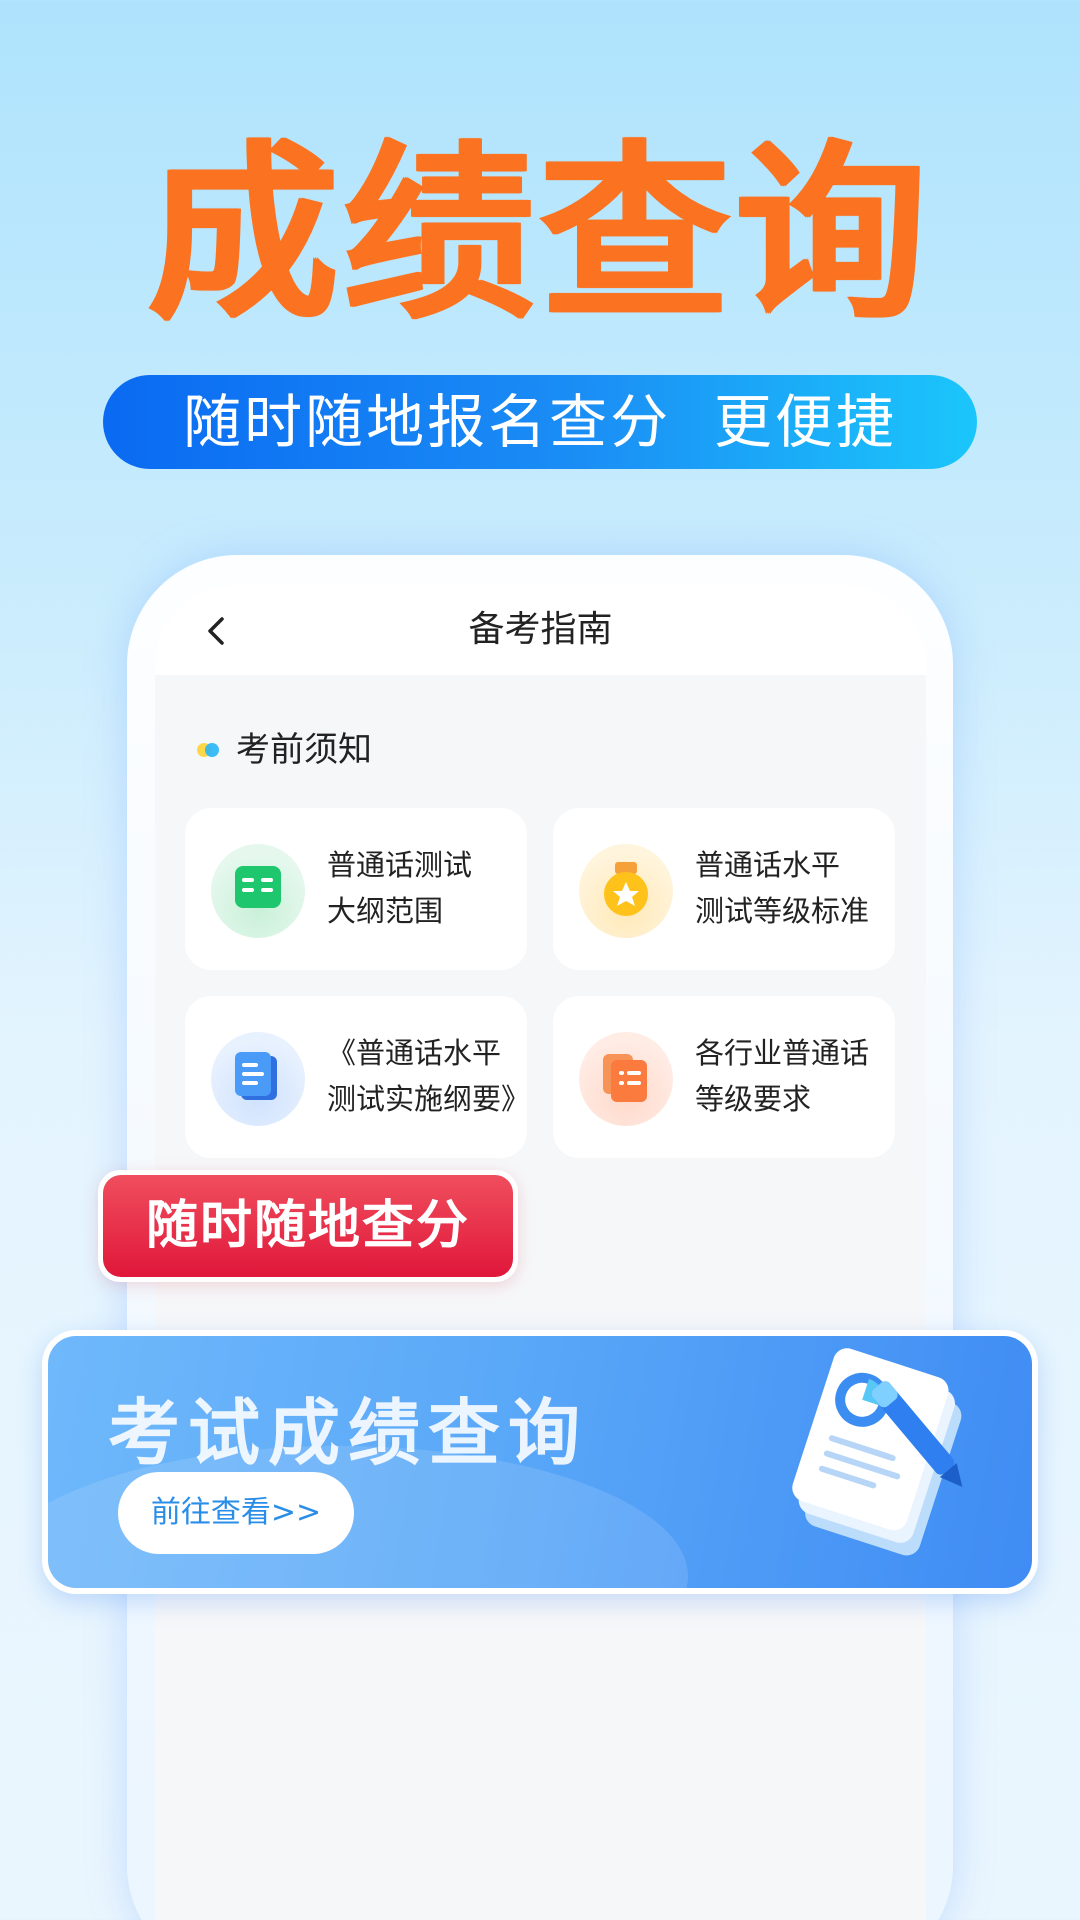 This screenshot has height=1920, width=1080. What do you see at coordinates (626, 1079) in the screenshot?
I see `checklist-icon` at bounding box center [626, 1079].